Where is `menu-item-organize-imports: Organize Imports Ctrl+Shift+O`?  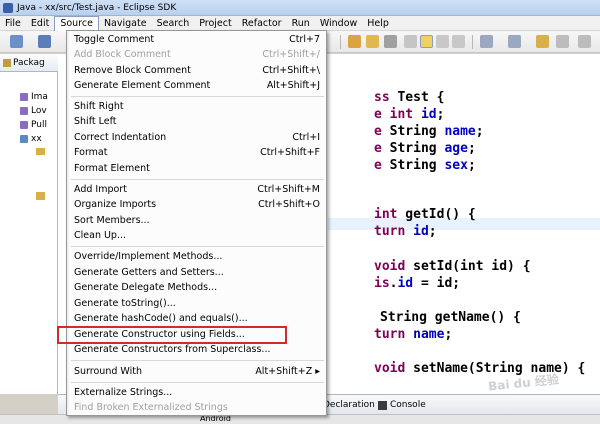
menu-item-organize-imports: Organize Imports Ctrl+Shift+O is located at coordinates (199, 204).